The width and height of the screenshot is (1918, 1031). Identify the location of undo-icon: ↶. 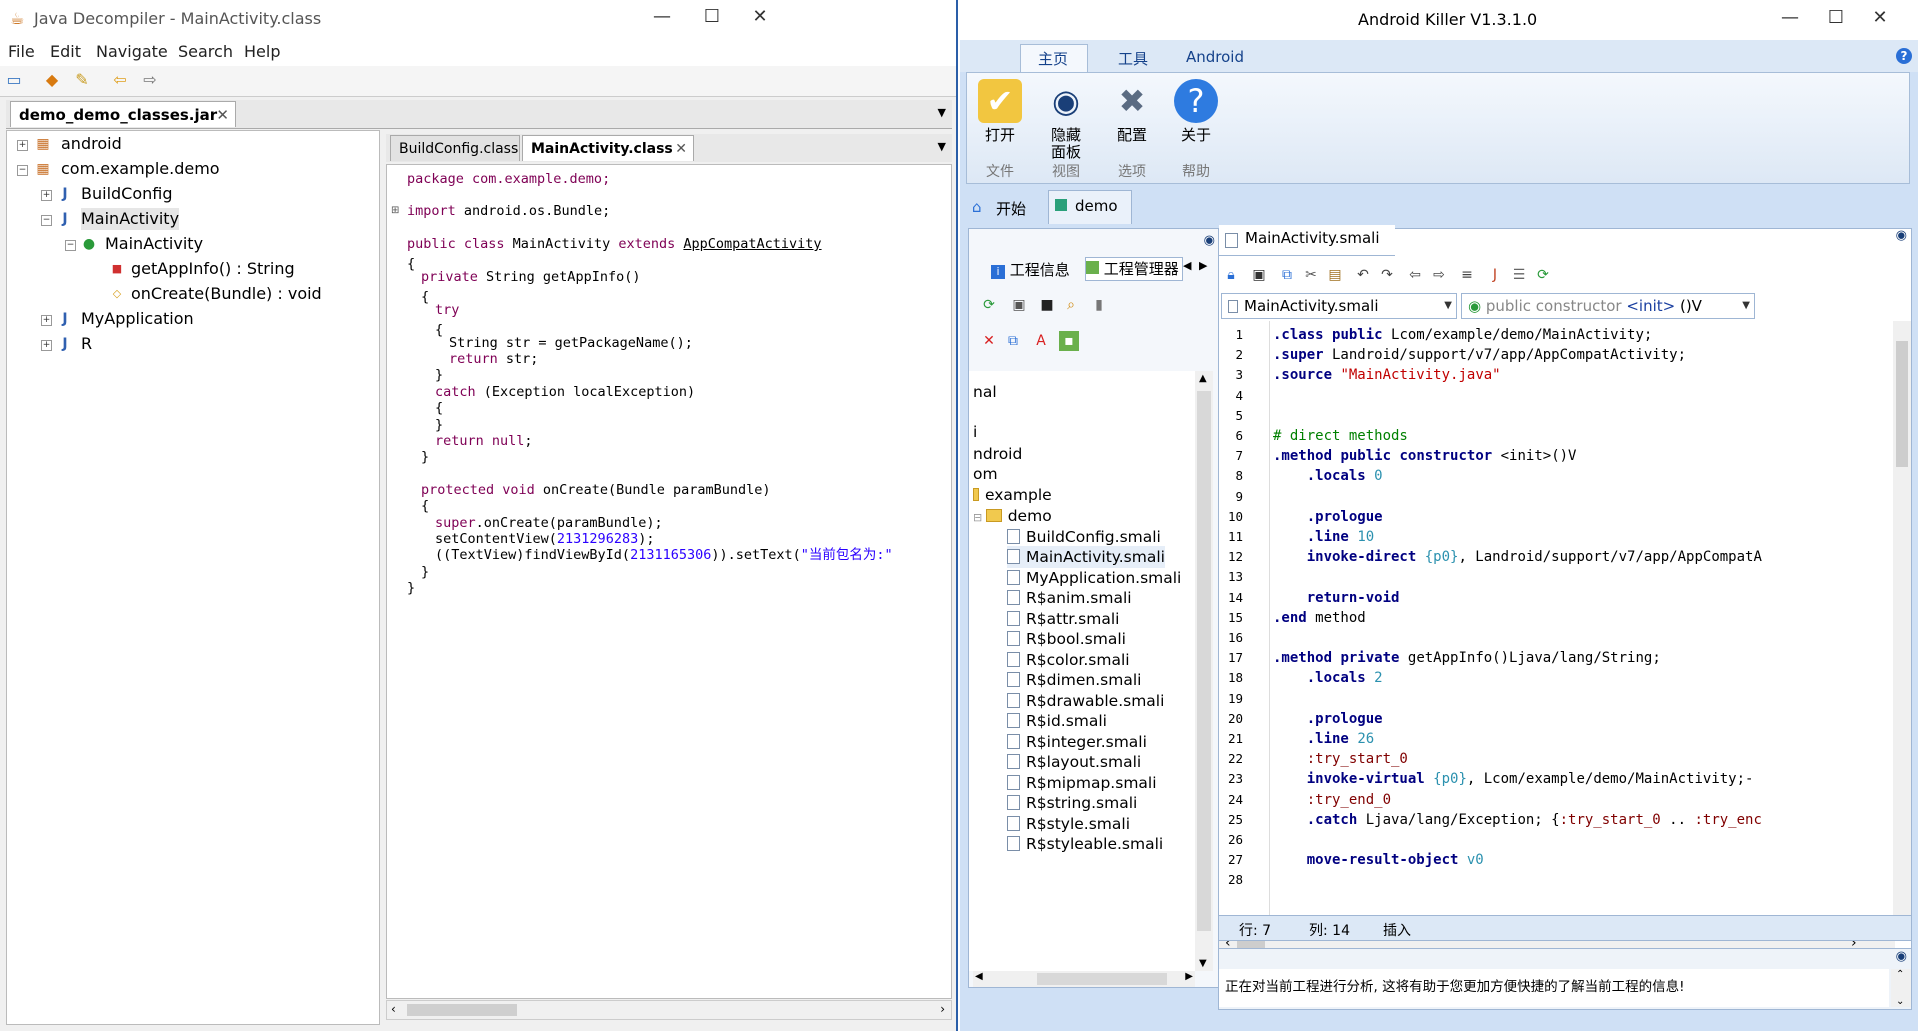
(1363, 275).